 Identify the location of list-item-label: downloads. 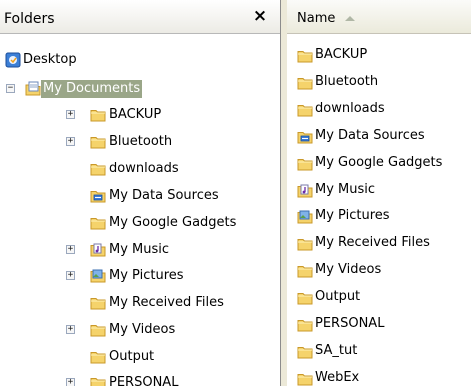
(350, 108).